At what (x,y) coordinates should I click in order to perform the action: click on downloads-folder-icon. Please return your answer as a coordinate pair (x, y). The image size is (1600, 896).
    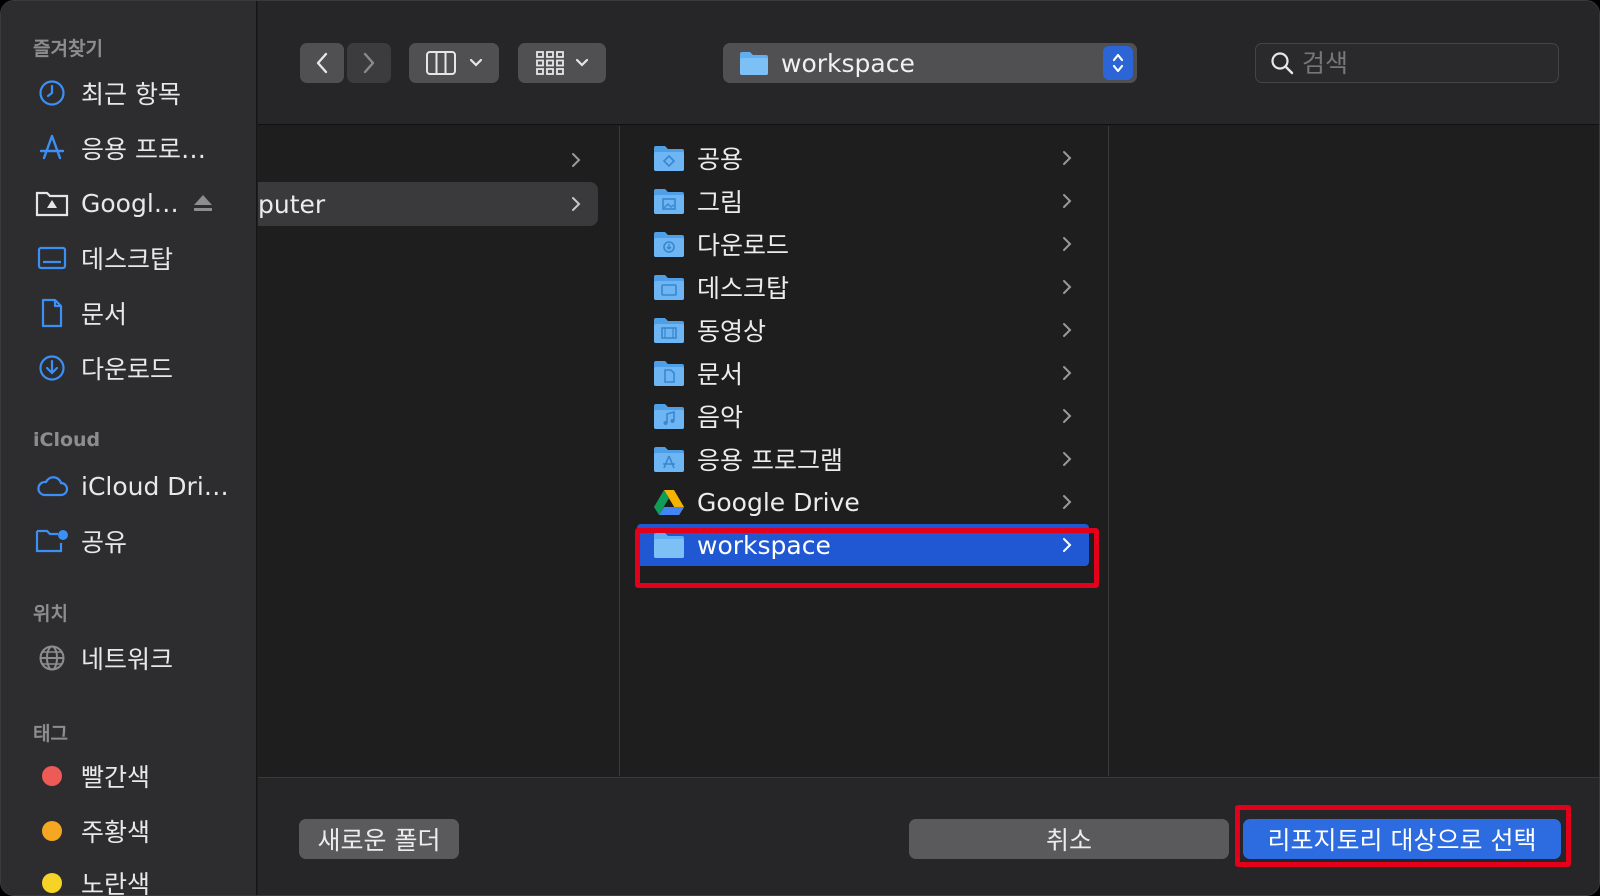
    Looking at the image, I should click on (669, 244).